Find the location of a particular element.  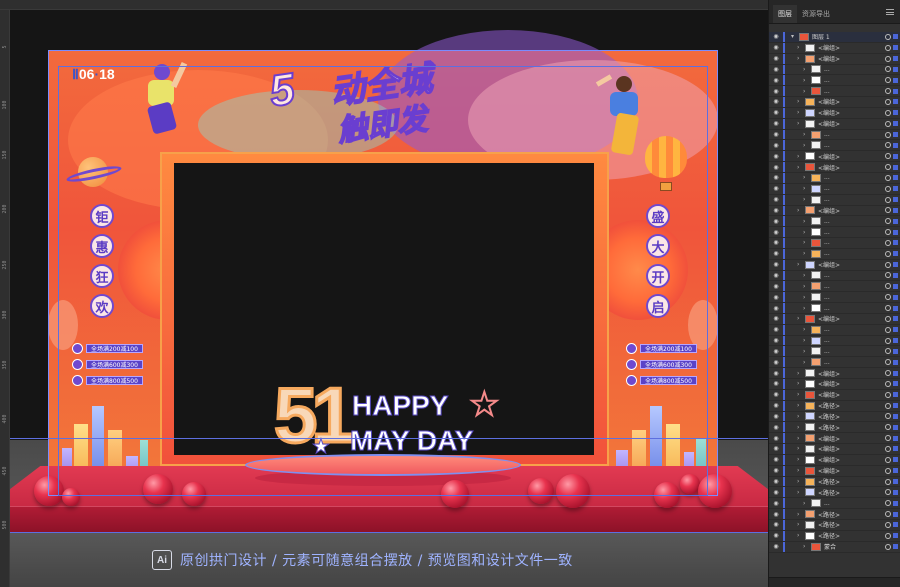

layer-row: ◉ › 蒙合 is located at coordinates (834, 547).